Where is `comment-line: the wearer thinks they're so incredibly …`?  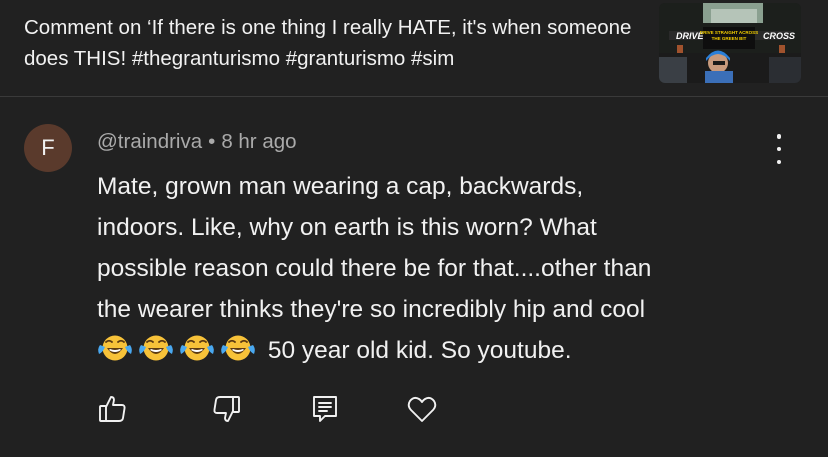 comment-line: the wearer thinks they're so incredibly … is located at coordinates (371, 309).